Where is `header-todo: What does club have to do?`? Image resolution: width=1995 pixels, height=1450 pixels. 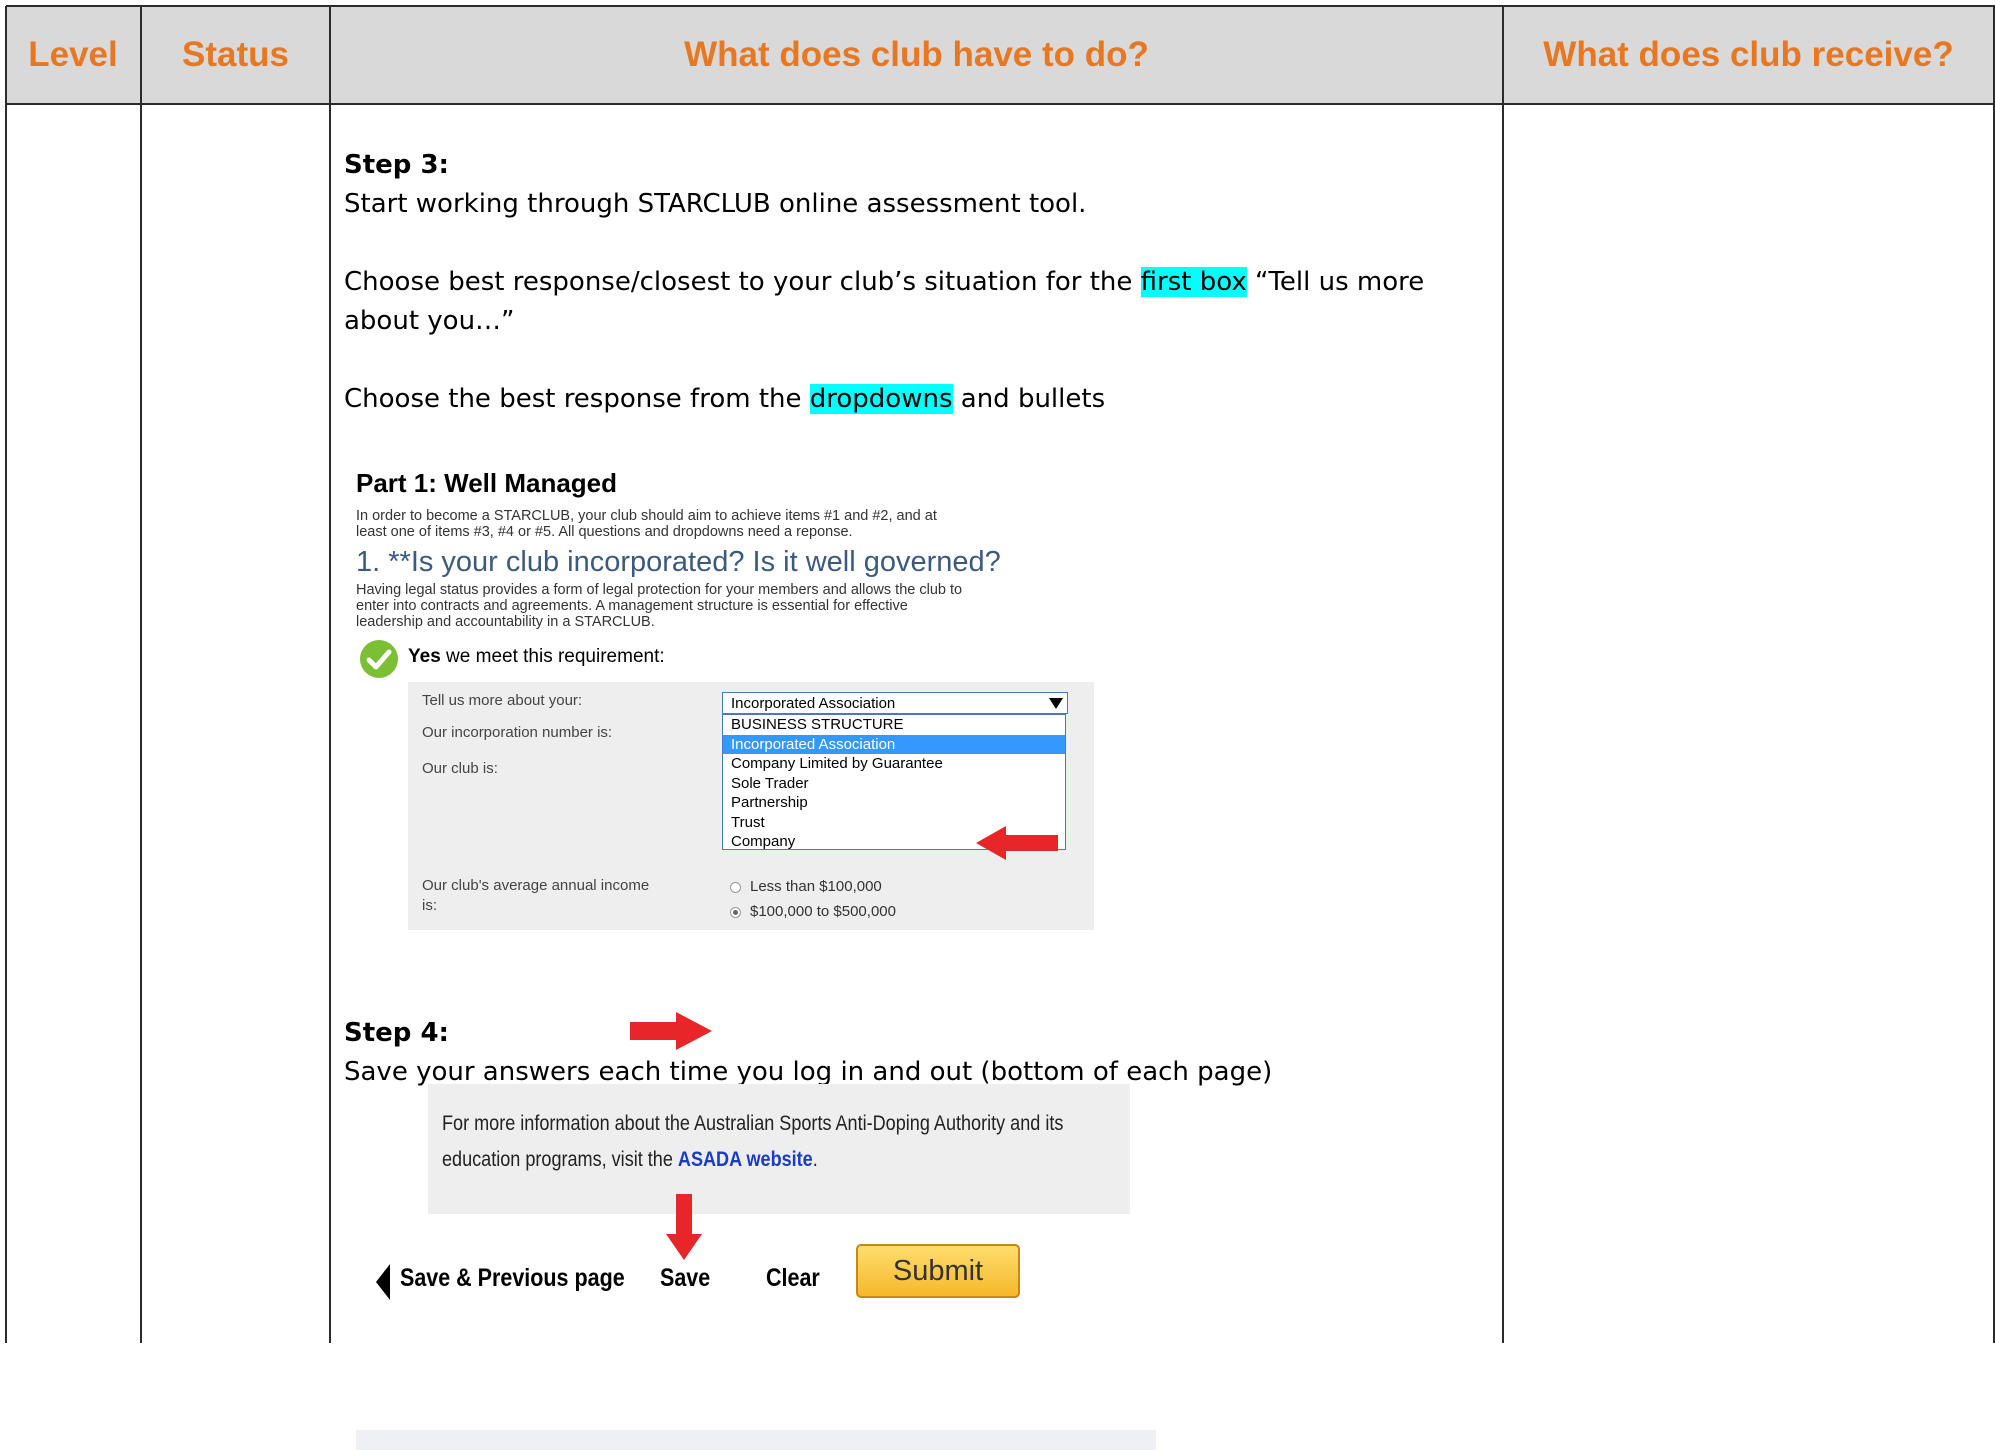
header-todo: What does club have to do? is located at coordinates (916, 54).